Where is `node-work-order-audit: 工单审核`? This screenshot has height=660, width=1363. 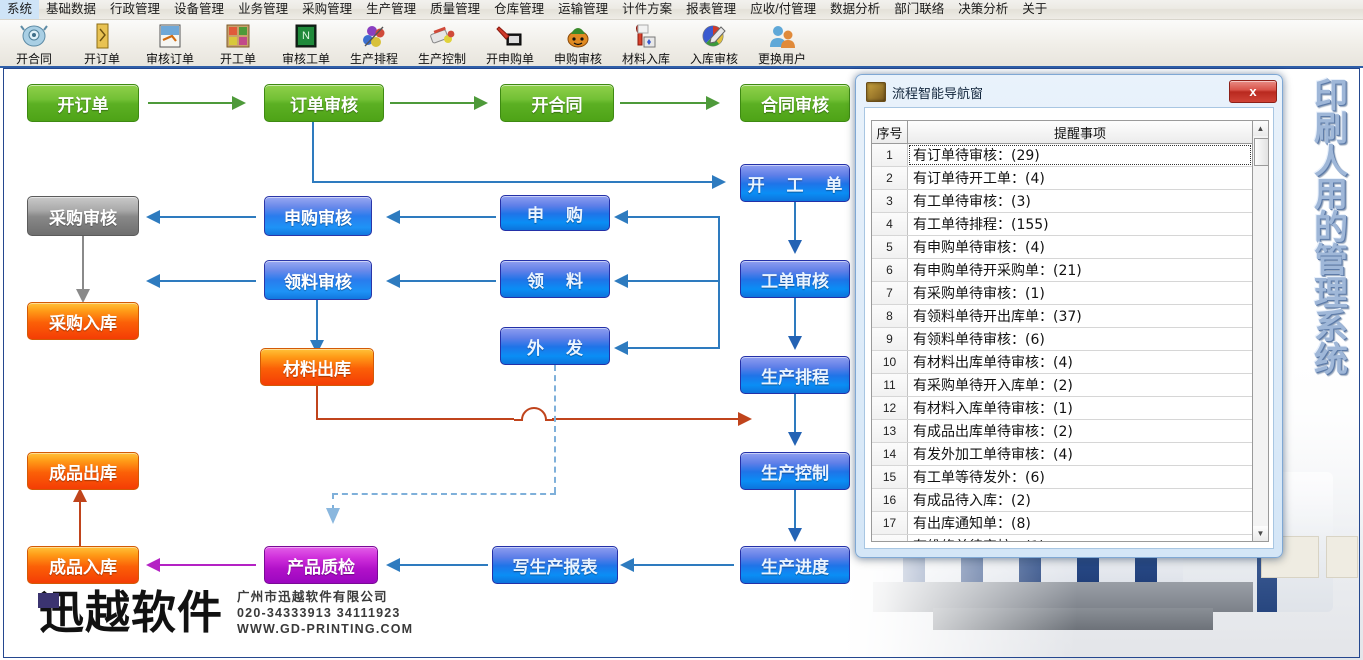
node-work-order-audit: 工单审核 is located at coordinates (795, 279).